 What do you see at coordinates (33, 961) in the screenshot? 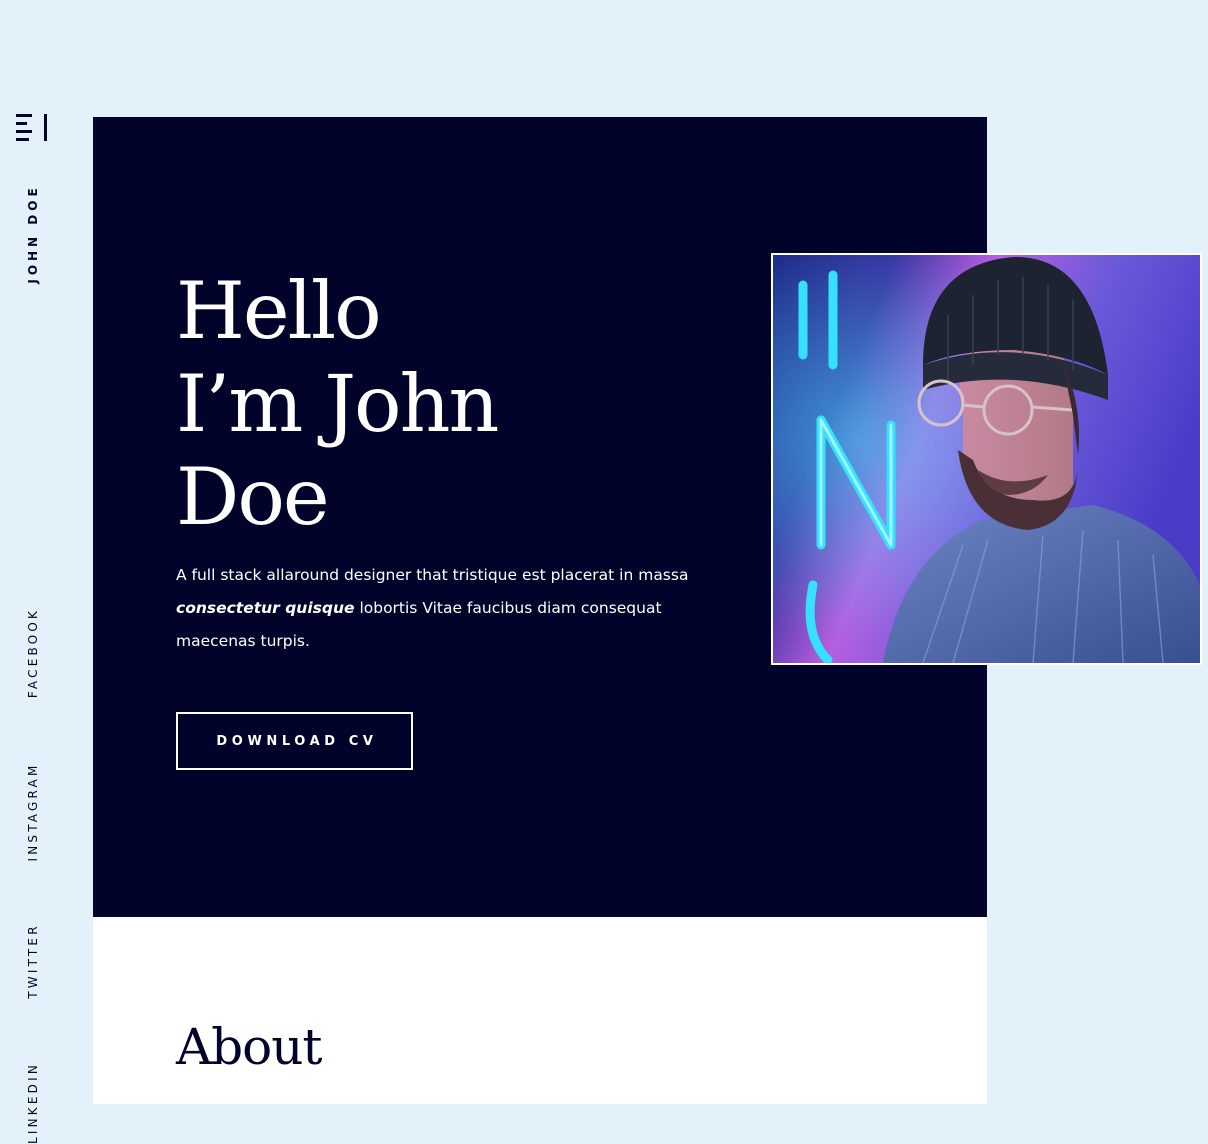
I see `twitter-link: TWITTER` at bounding box center [33, 961].